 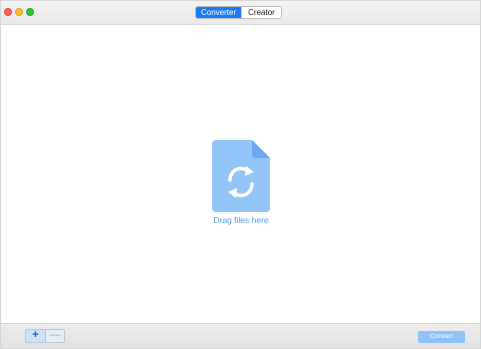 What do you see at coordinates (35, 336) in the screenshot?
I see `add-file-button: +` at bounding box center [35, 336].